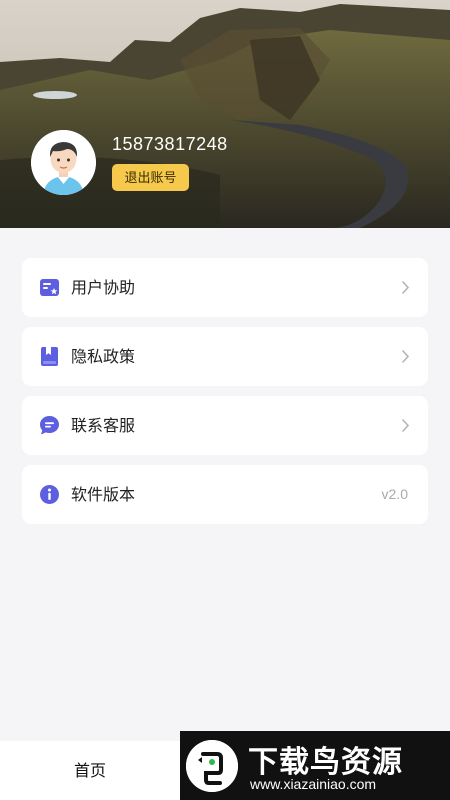  What do you see at coordinates (90, 770) in the screenshot?
I see `tab-home: 首页` at bounding box center [90, 770].